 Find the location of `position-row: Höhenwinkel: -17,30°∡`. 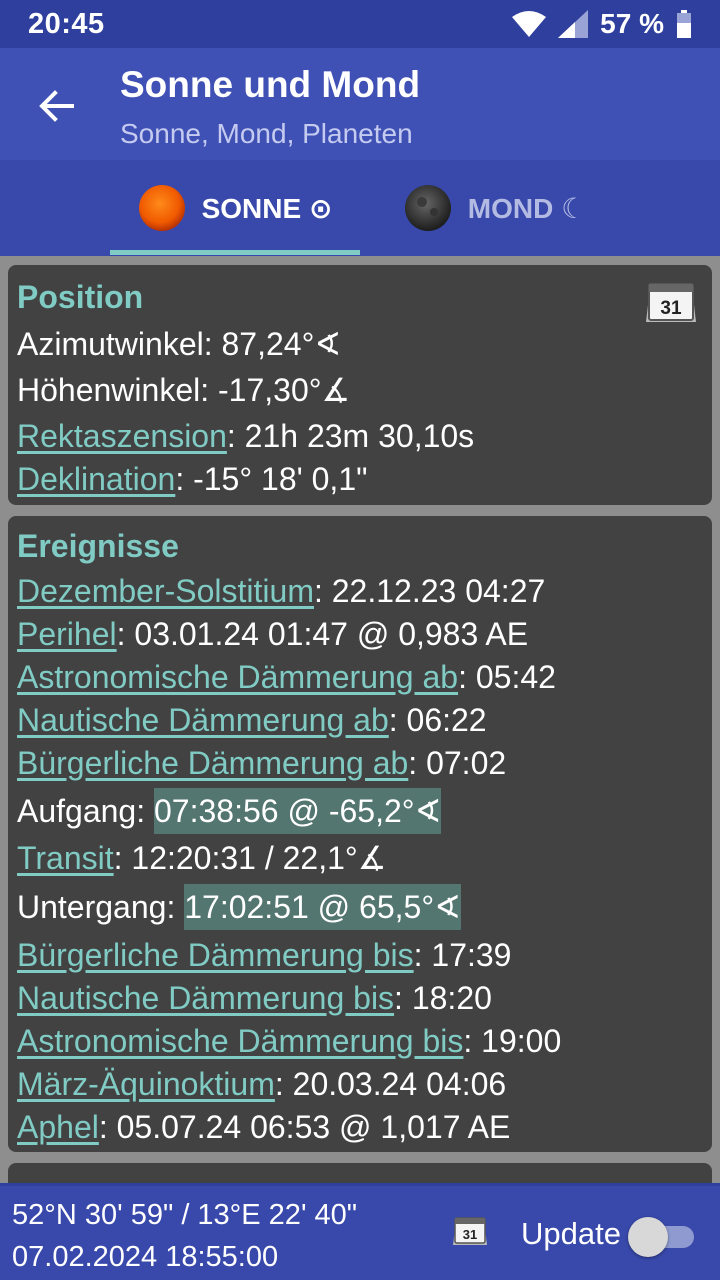

position-row: Höhenwinkel: -17,30°∡ is located at coordinates (360, 390).